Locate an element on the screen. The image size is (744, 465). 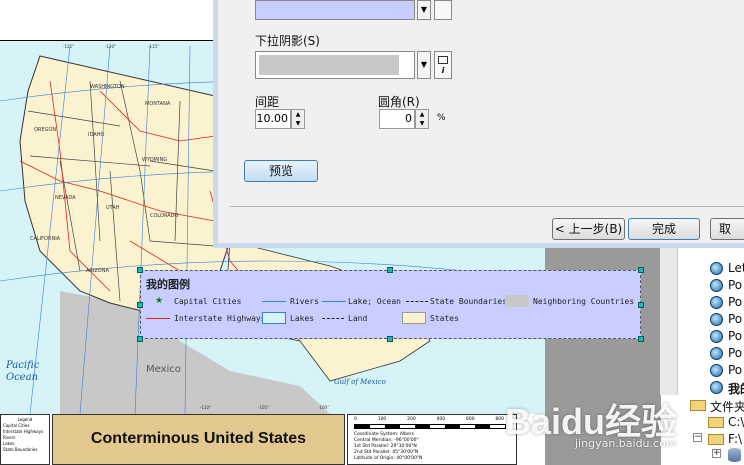
lakes-swatch is located at coordinates (274, 318).